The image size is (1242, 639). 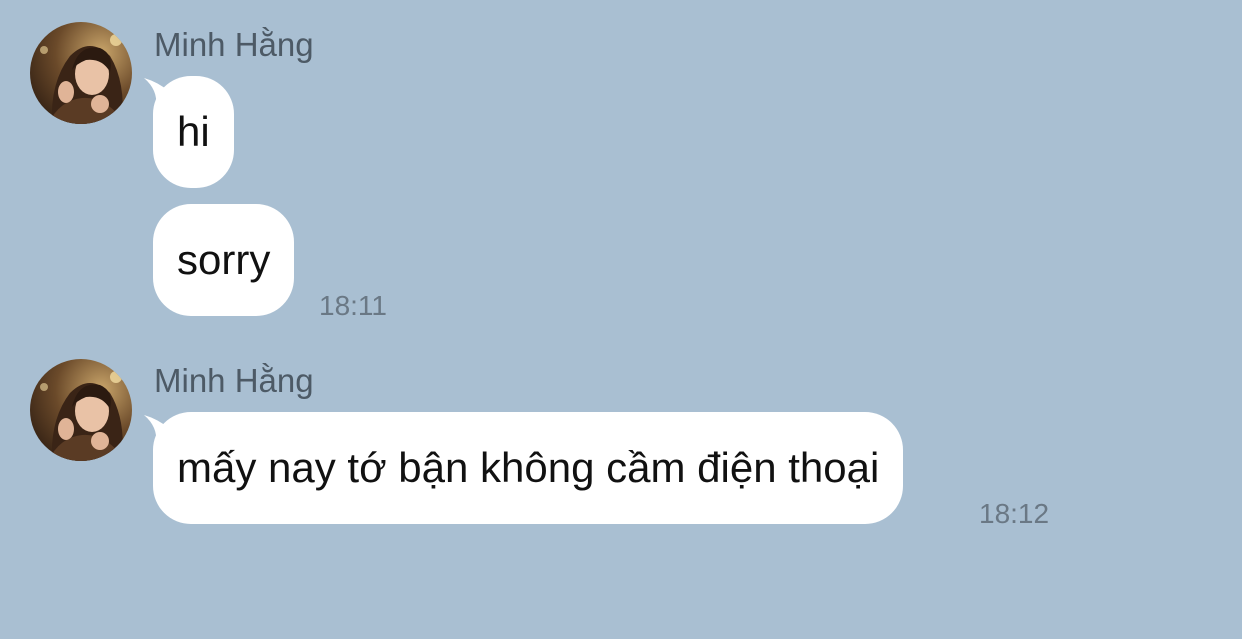 I want to click on message-bubble: mấy nay tớ bận không cầm điện thoại, so click(x=528, y=468).